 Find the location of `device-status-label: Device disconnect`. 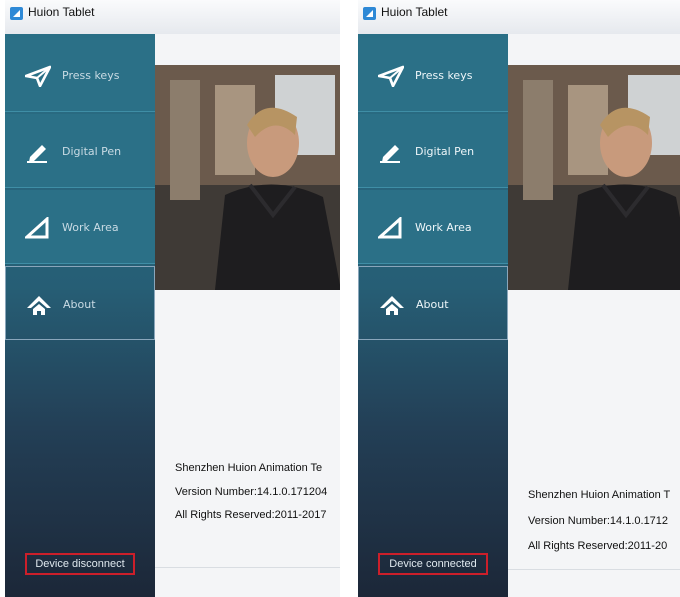

device-status-label: Device disconnect is located at coordinates (80, 564).